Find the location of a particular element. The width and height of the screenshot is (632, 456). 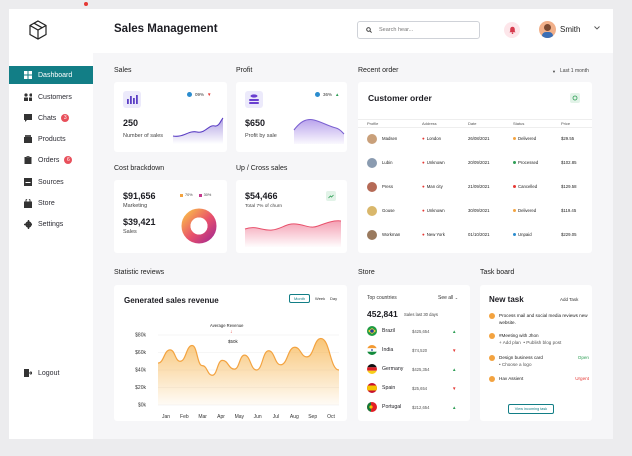

country-row: Spain $25,654 ▼ is located at coordinates (413, 388).